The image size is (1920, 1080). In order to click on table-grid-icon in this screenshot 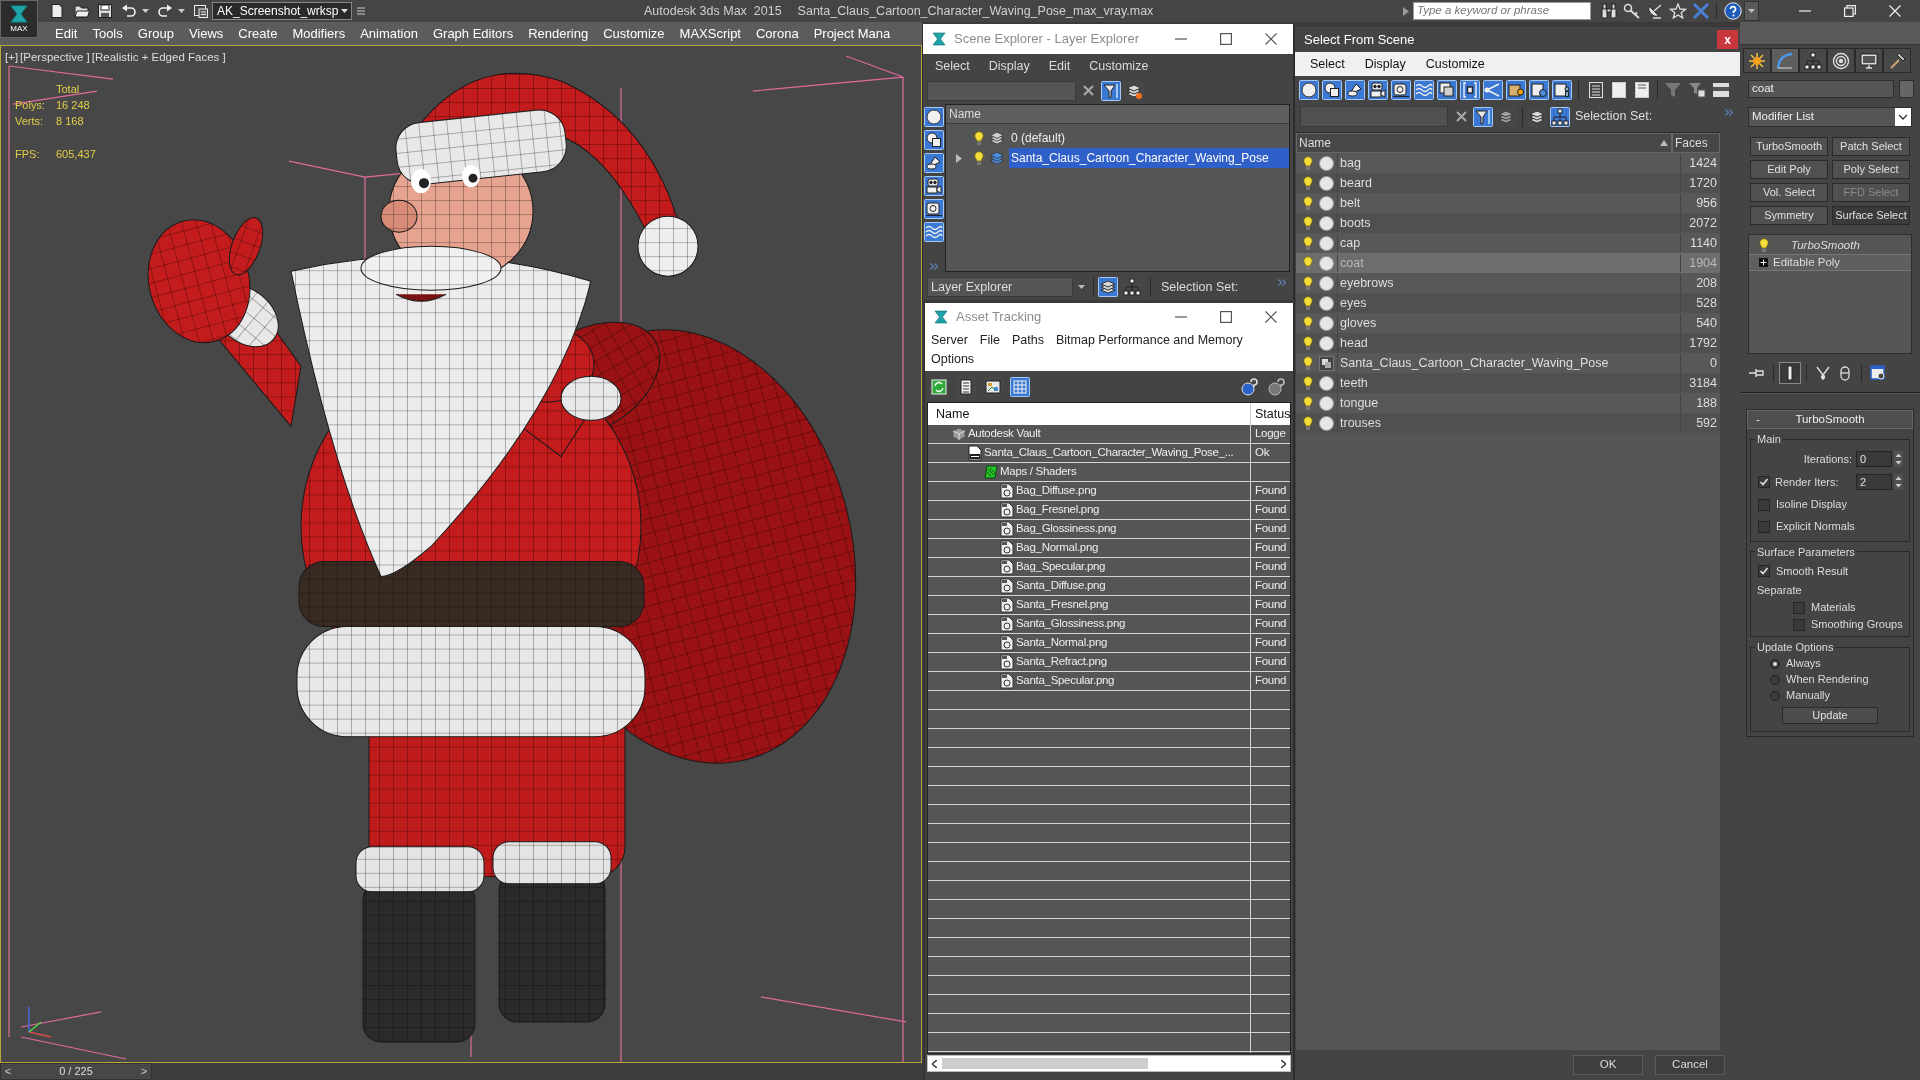, I will do `click(1020, 386)`.